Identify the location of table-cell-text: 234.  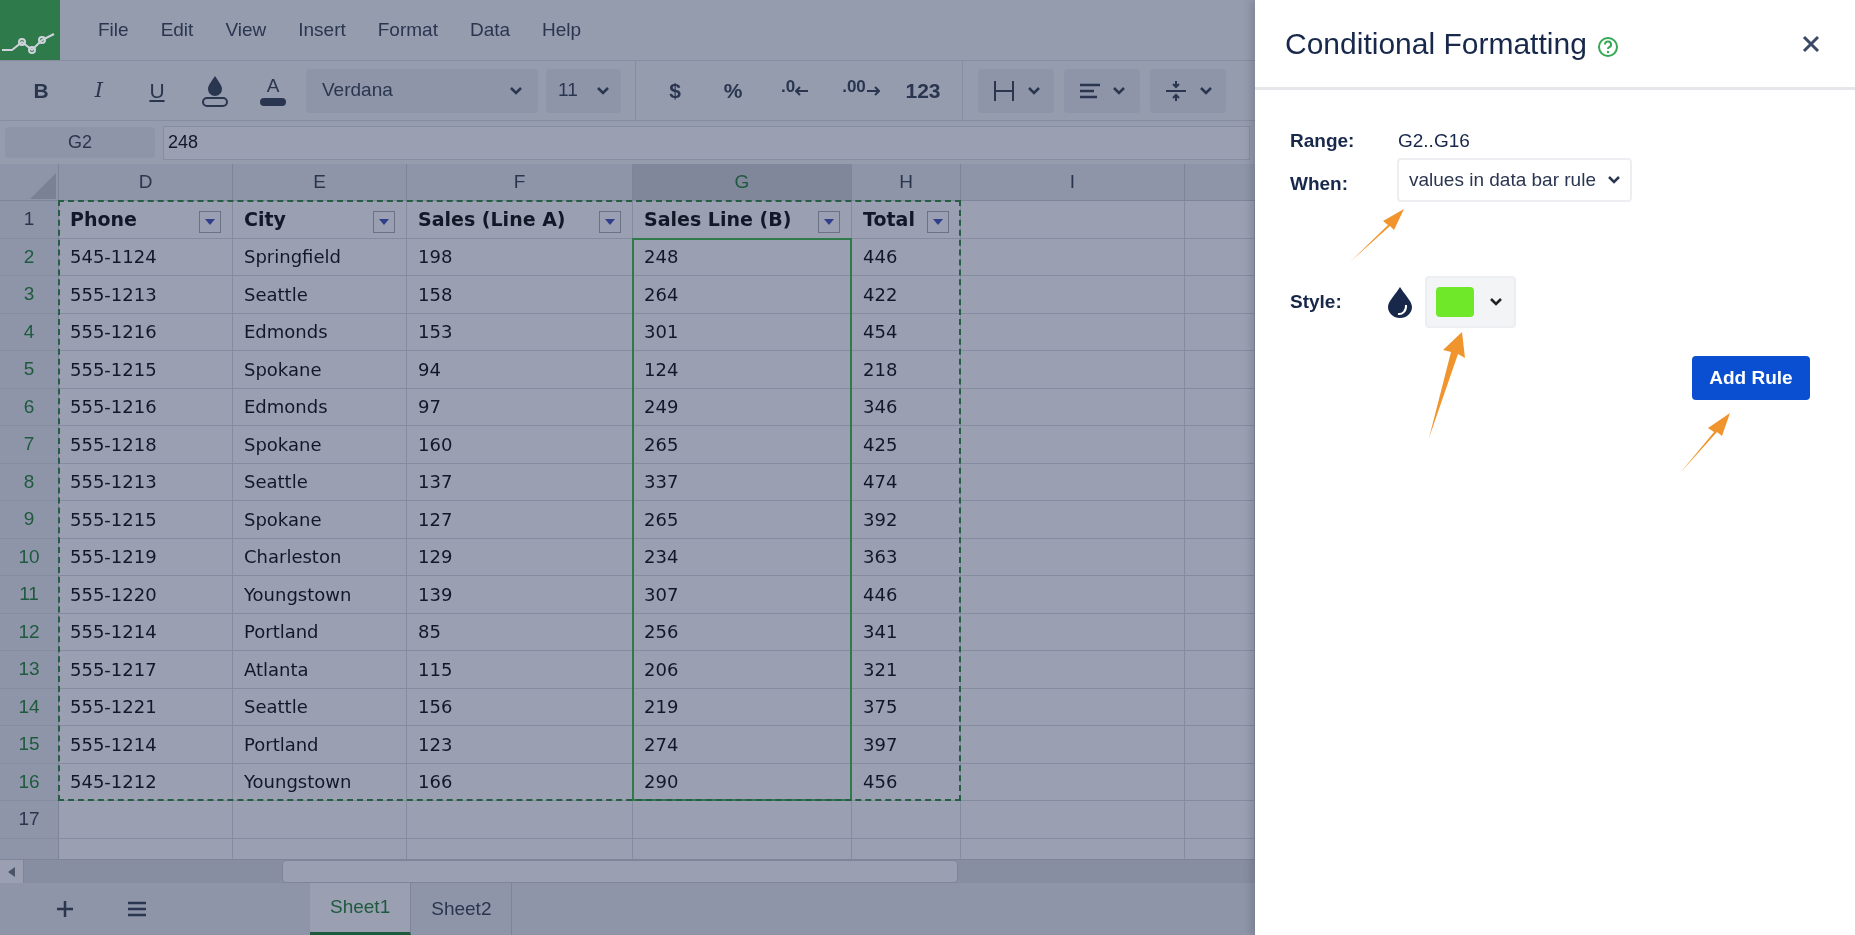
(661, 557).